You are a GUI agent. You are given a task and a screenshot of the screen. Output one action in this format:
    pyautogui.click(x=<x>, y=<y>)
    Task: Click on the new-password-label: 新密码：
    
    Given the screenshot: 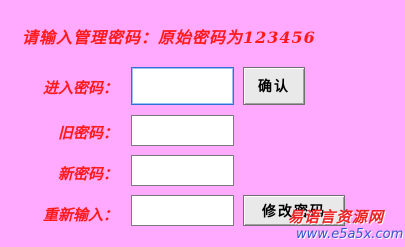 What is the action you would take?
    pyautogui.click(x=87, y=174)
    